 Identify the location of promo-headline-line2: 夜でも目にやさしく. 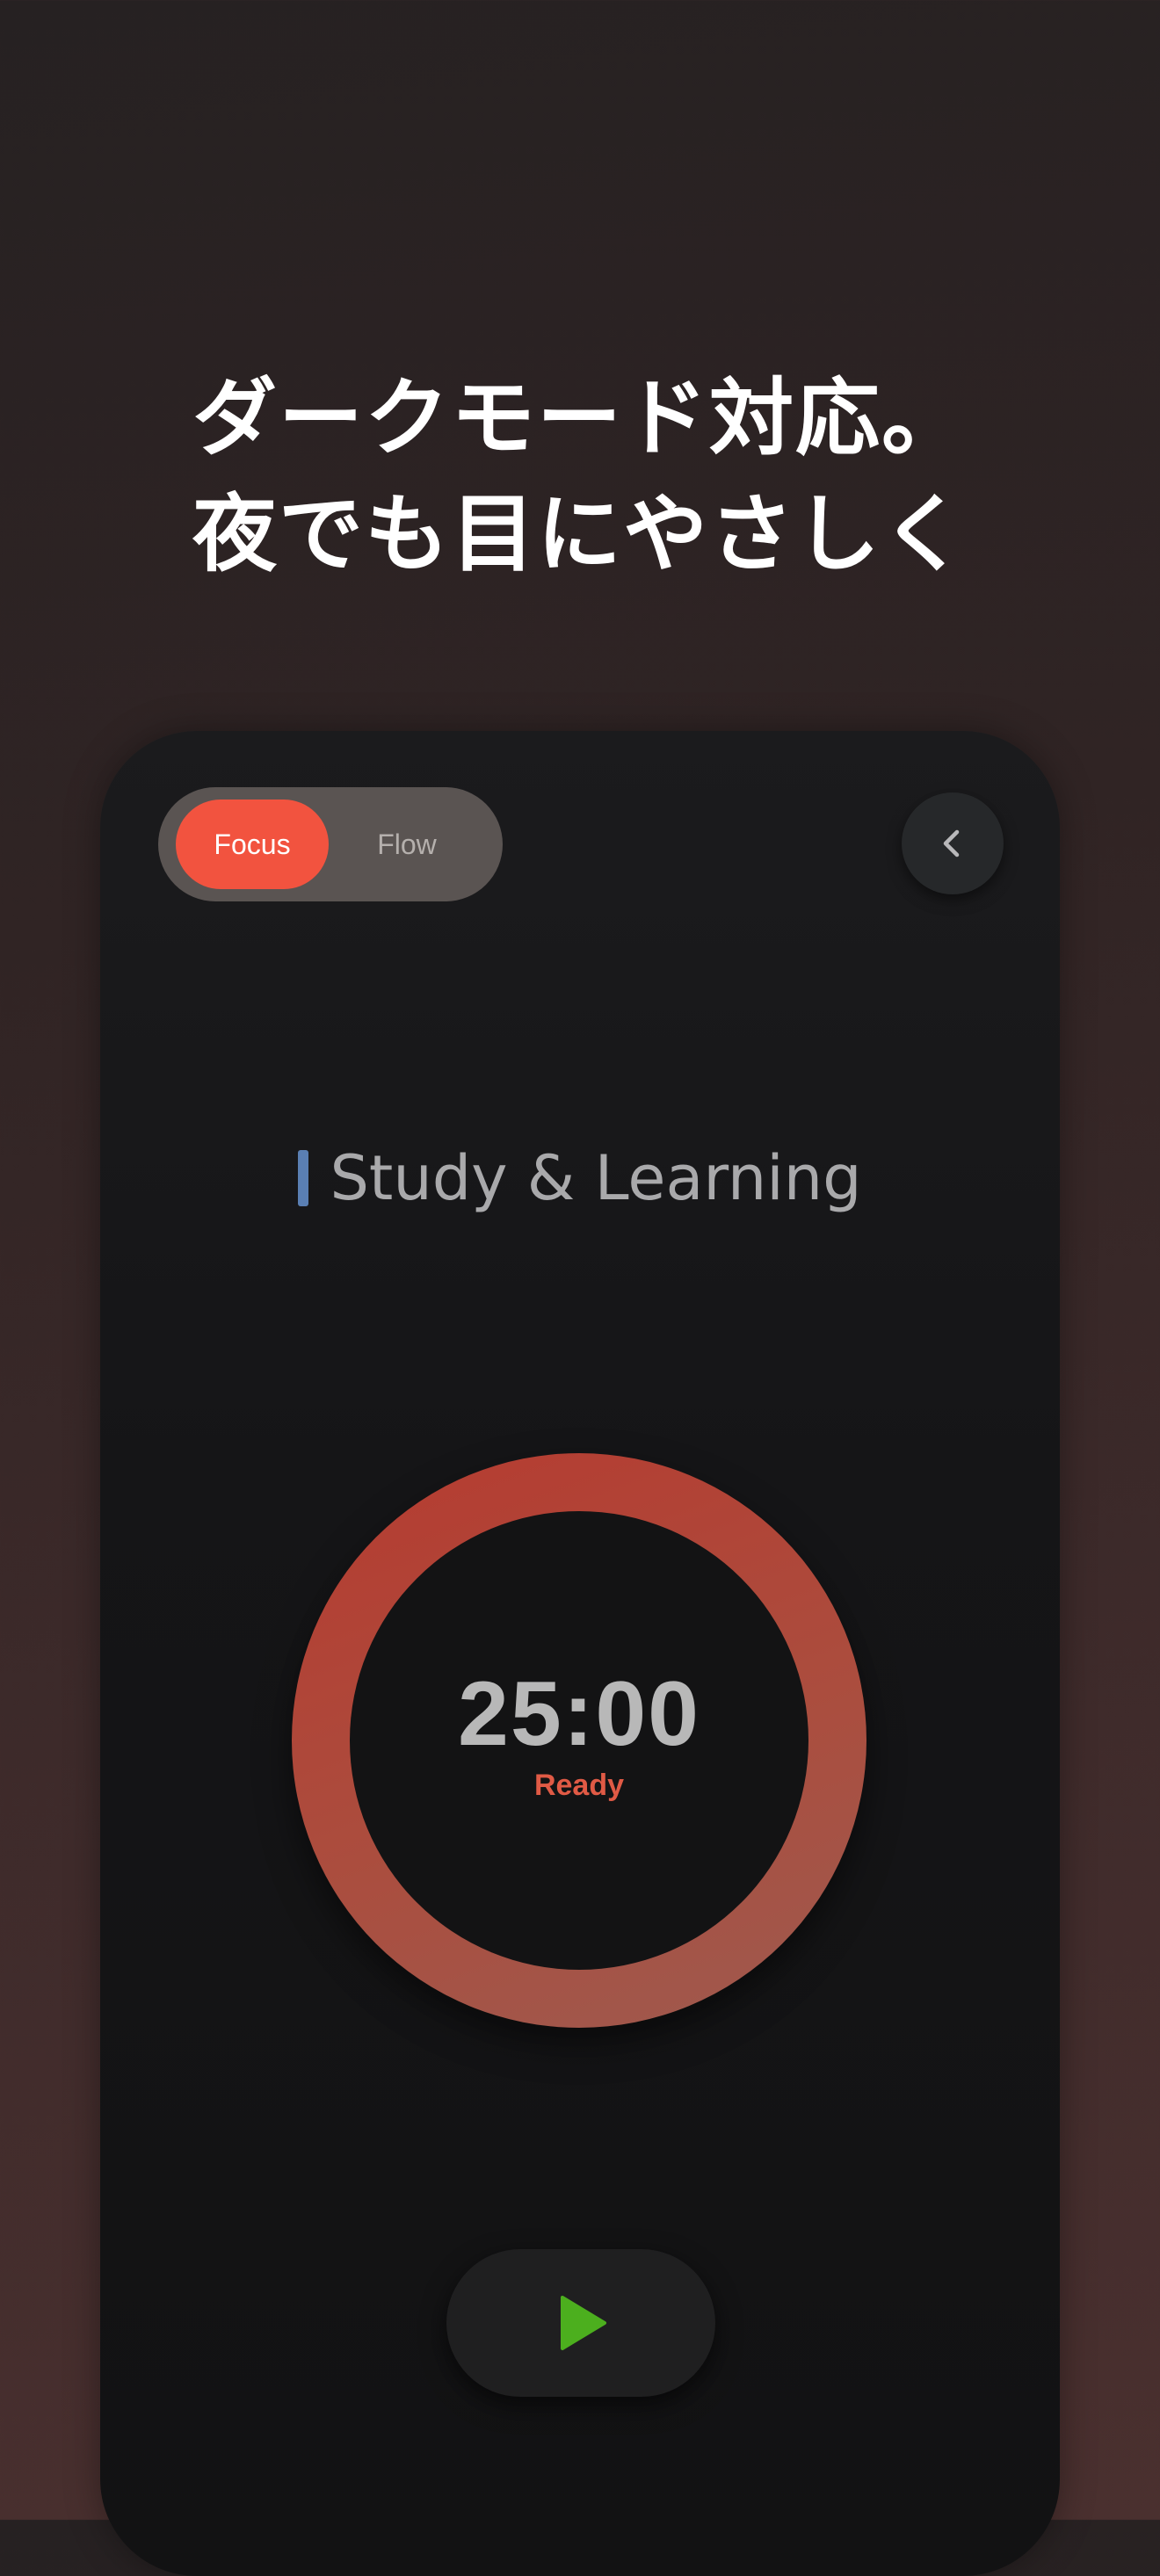
(580, 534).